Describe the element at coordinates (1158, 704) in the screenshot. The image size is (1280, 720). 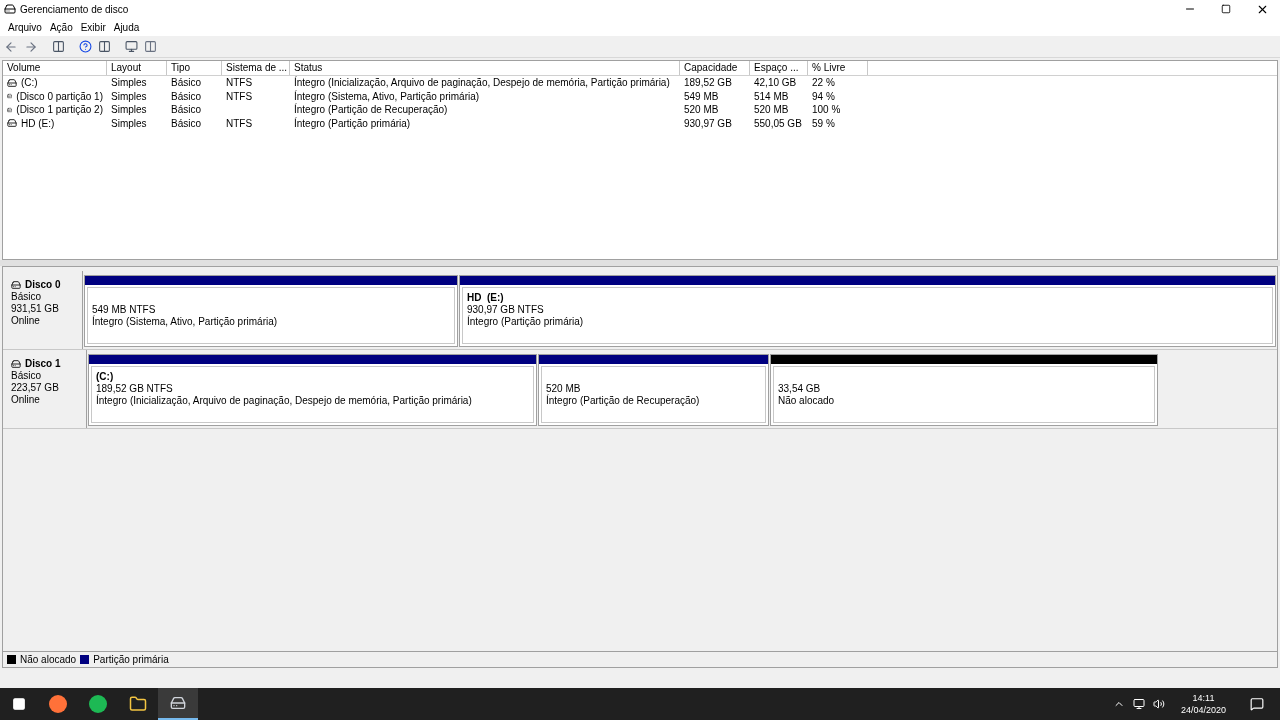
I see `volume-icon` at that location.